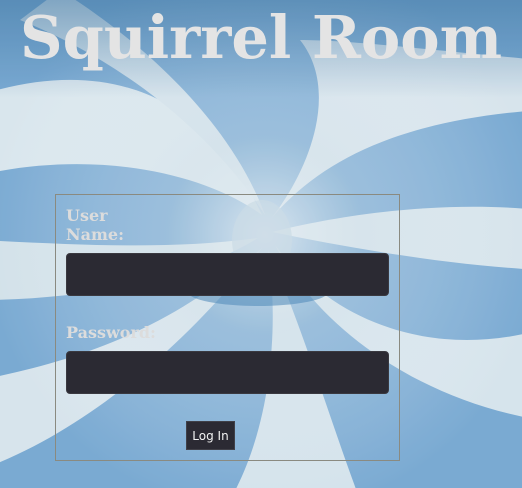 This screenshot has width=522, height=488. Describe the element at coordinates (227, 372) in the screenshot. I see `password-input` at that location.